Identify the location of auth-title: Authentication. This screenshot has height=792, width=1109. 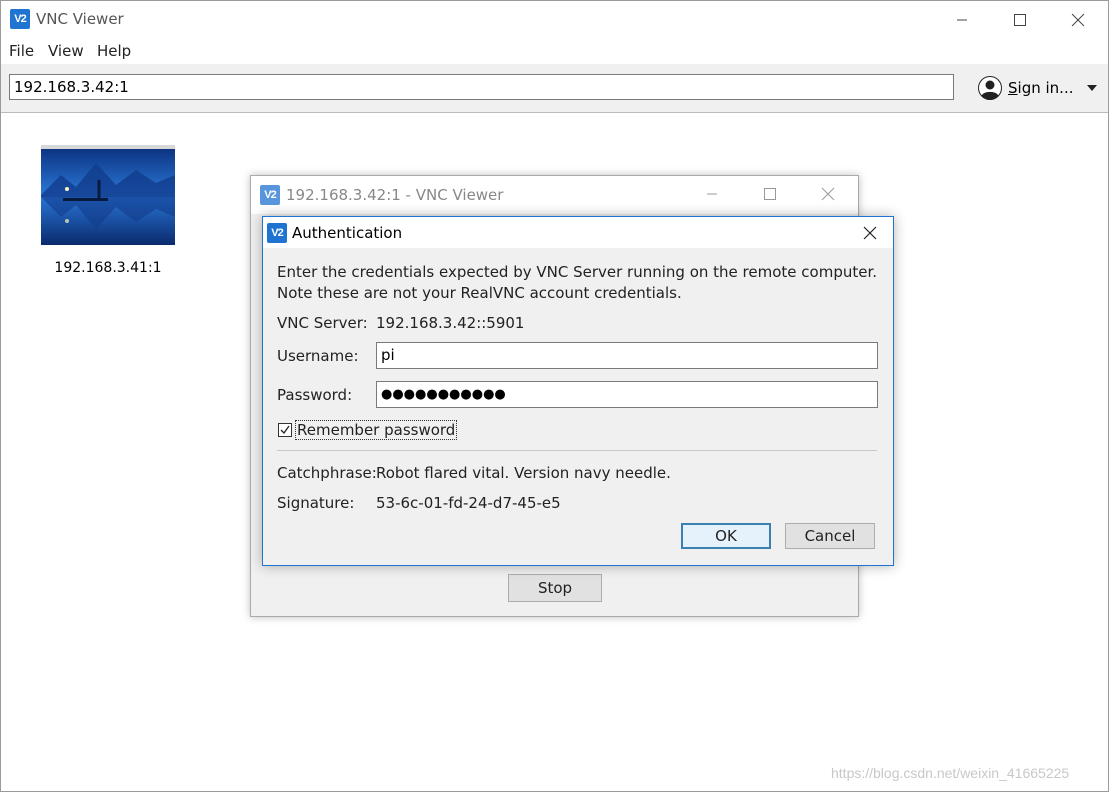
(347, 233).